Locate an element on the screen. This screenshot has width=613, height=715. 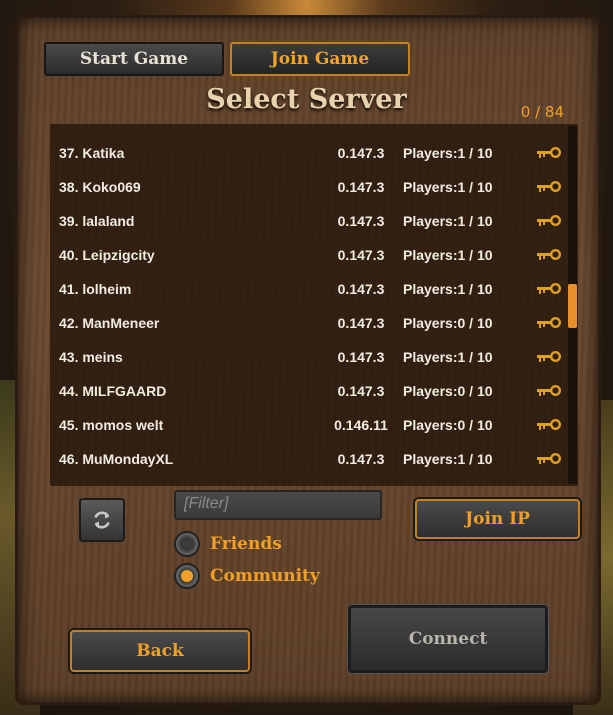
server-name: 44. MILFGAARD is located at coordinates (113, 391).